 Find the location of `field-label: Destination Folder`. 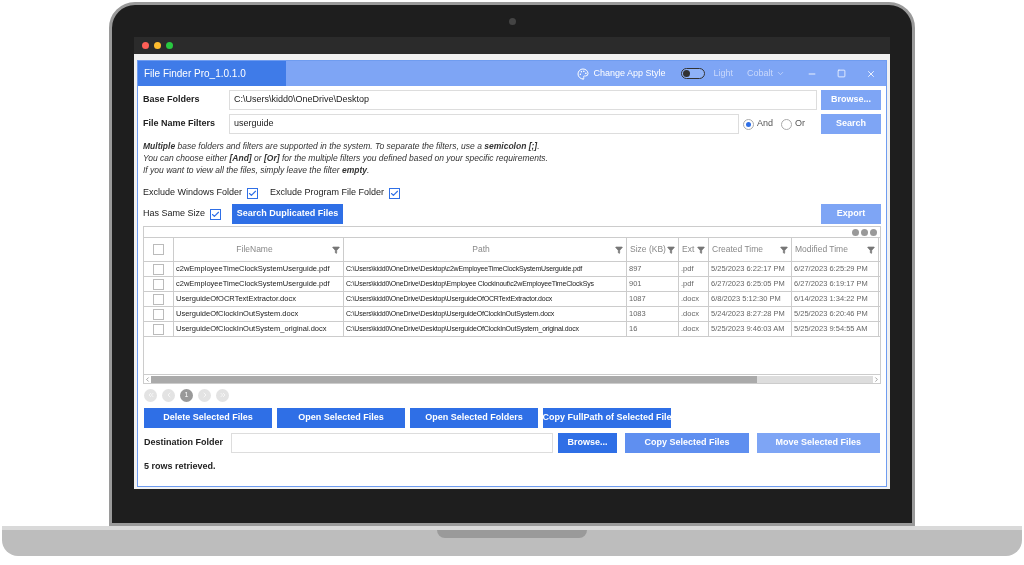

field-label: Destination Folder is located at coordinates (184, 442).